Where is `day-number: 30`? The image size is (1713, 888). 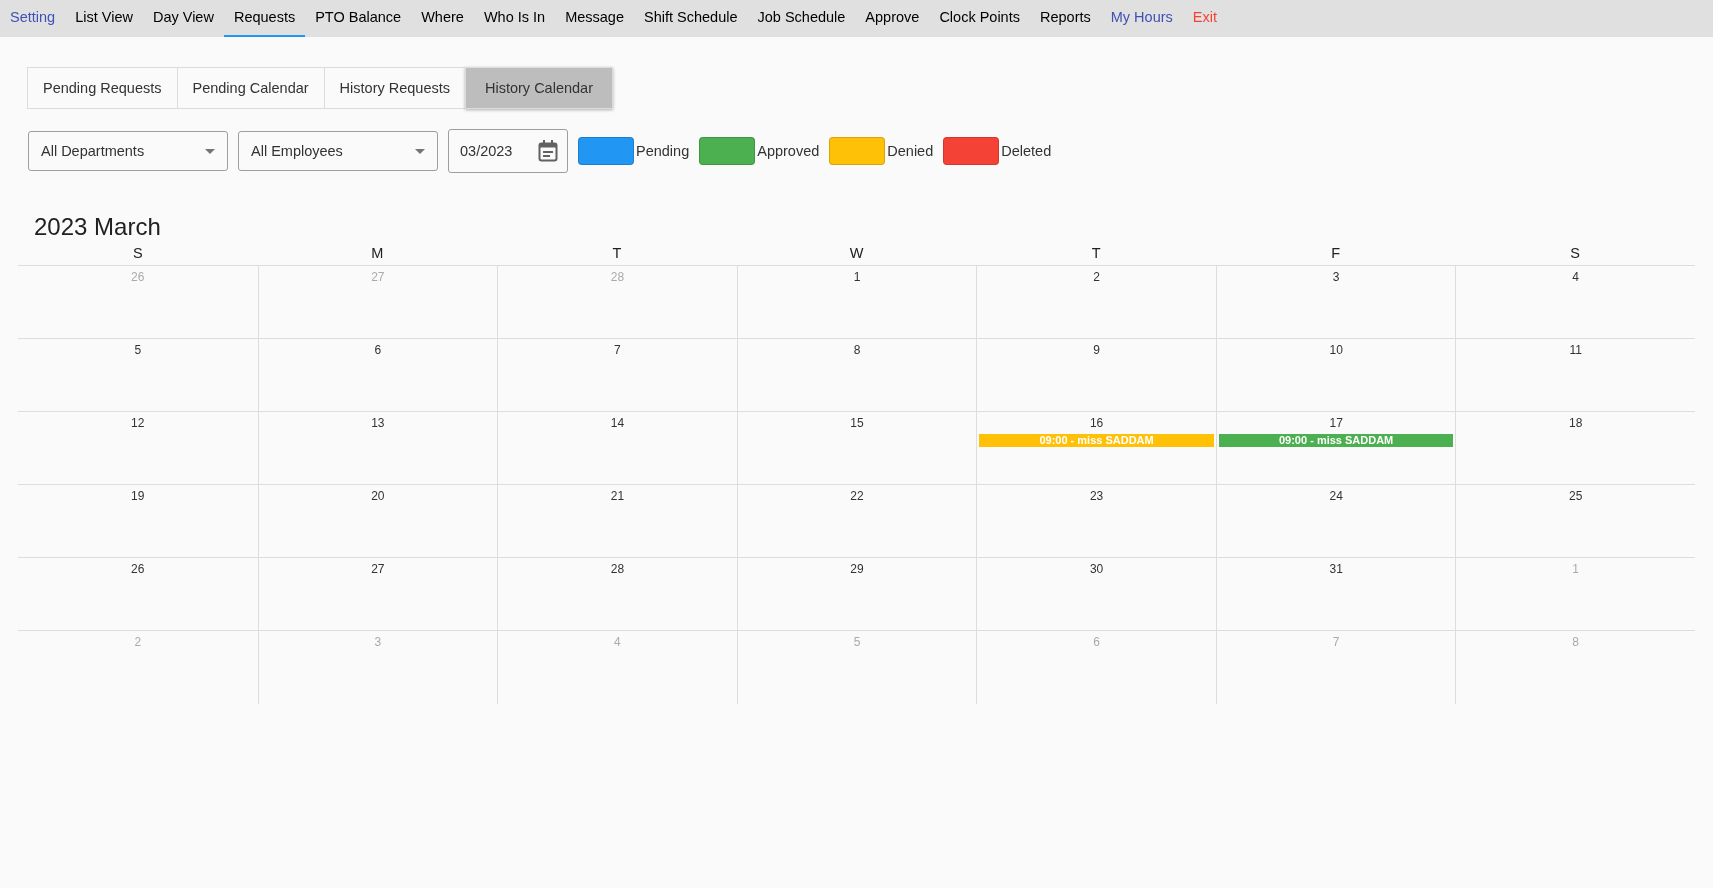
day-number: 30 is located at coordinates (1096, 569).